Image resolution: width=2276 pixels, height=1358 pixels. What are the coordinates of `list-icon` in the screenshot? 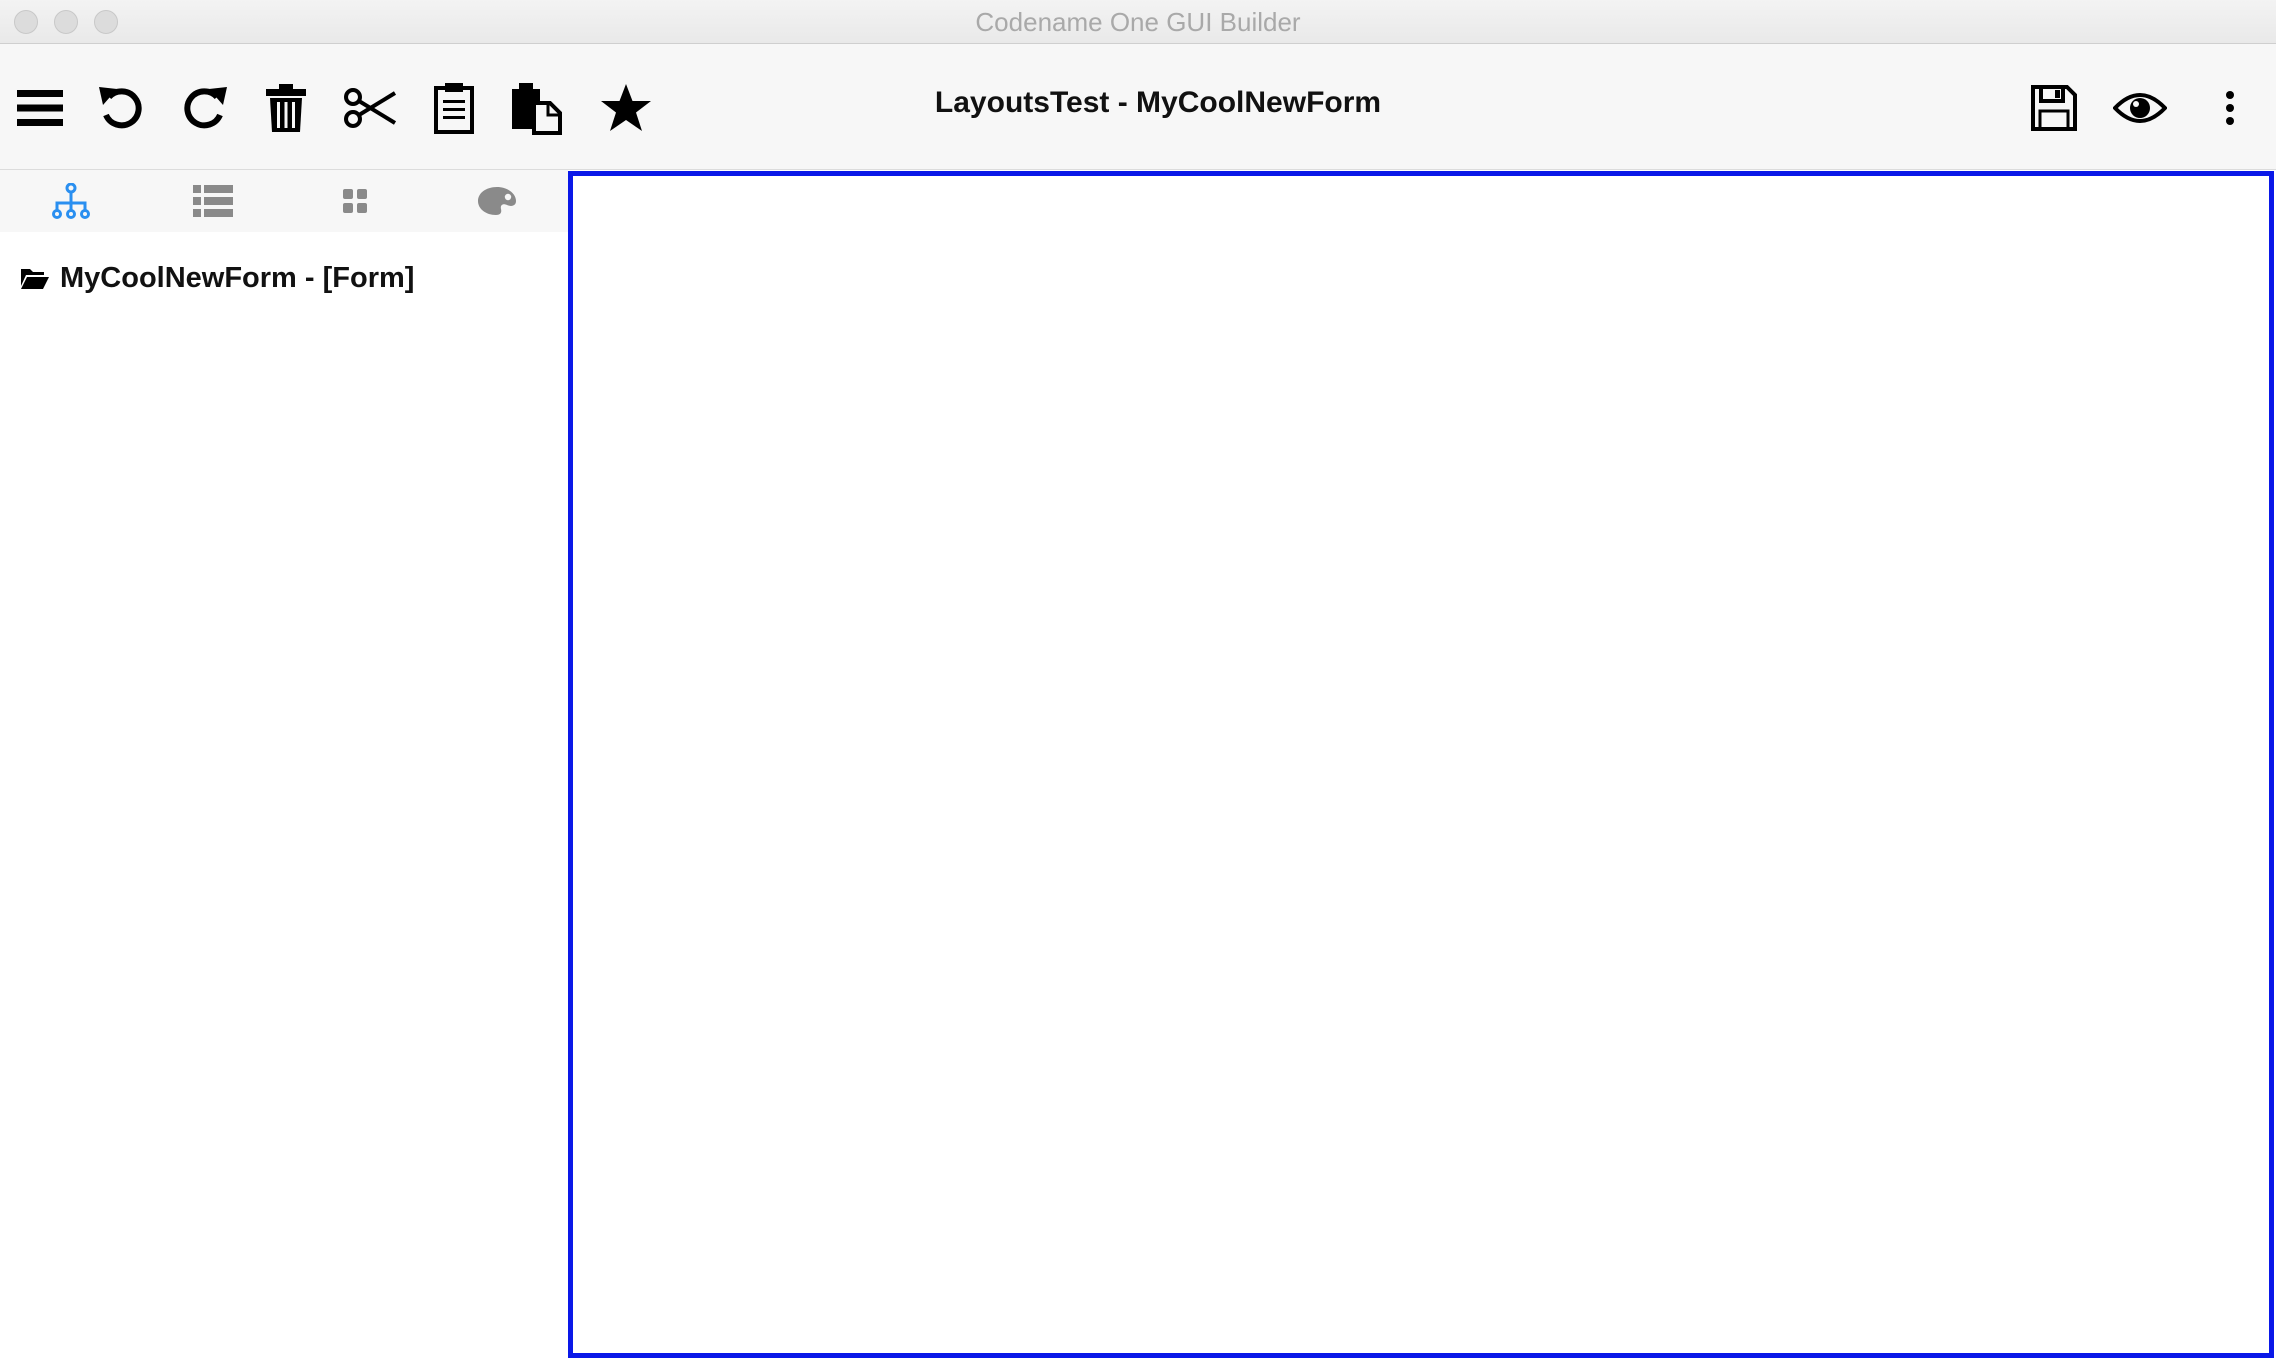 It's located at (213, 201).